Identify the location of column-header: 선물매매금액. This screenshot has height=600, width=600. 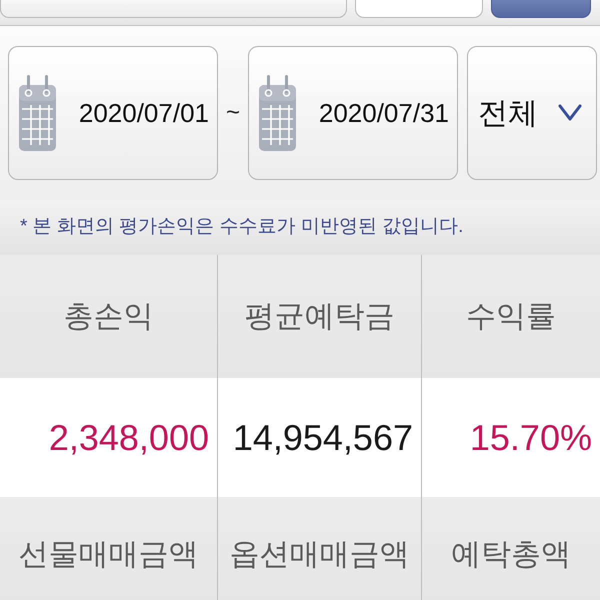
(109, 548).